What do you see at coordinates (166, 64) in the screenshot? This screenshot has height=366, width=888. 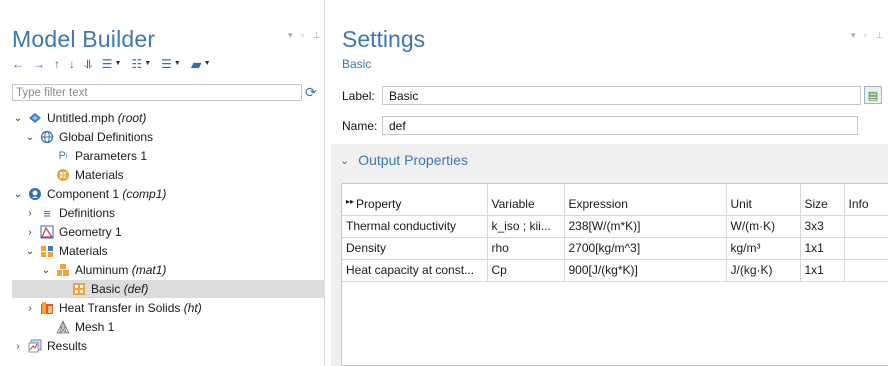 I see `list-view-icon: ☰` at bounding box center [166, 64].